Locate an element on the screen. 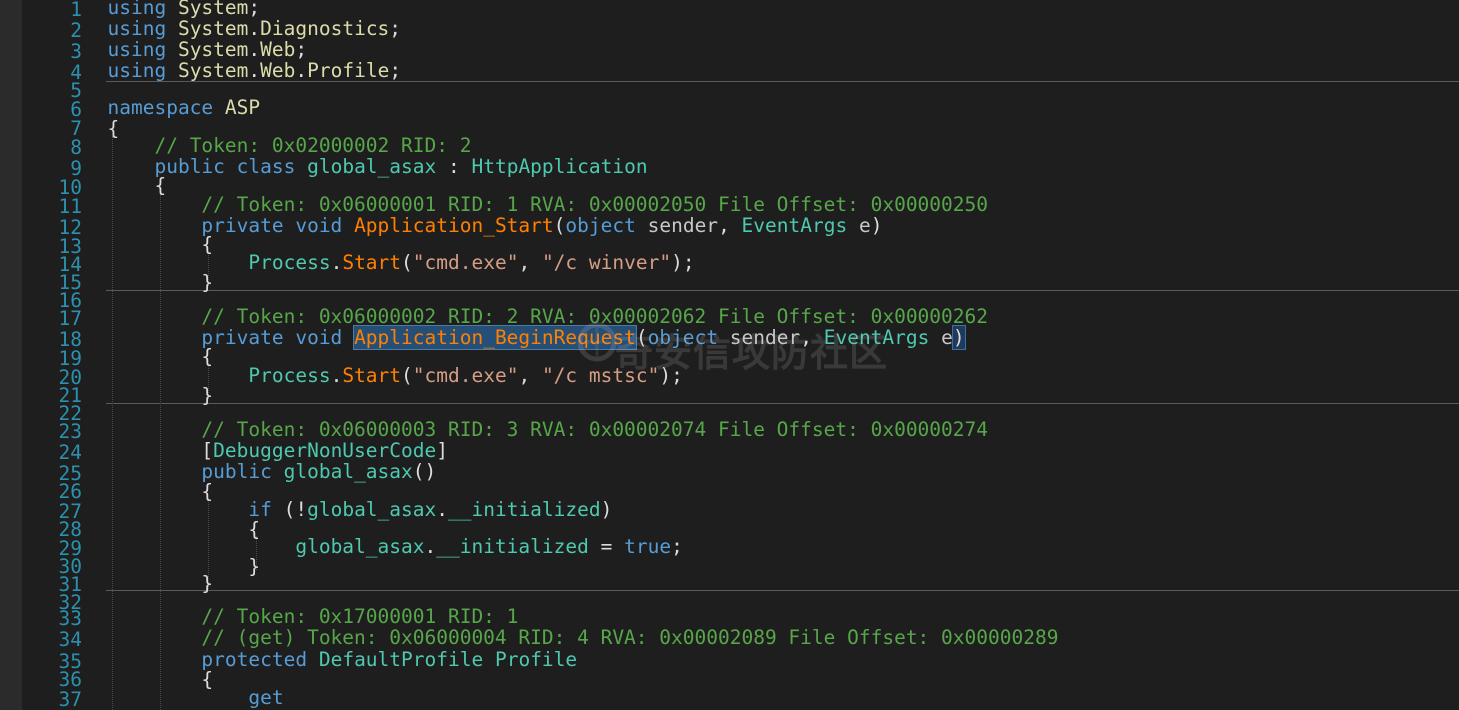 The height and width of the screenshot is (710, 1459). keyword: namespace is located at coordinates (160, 107).